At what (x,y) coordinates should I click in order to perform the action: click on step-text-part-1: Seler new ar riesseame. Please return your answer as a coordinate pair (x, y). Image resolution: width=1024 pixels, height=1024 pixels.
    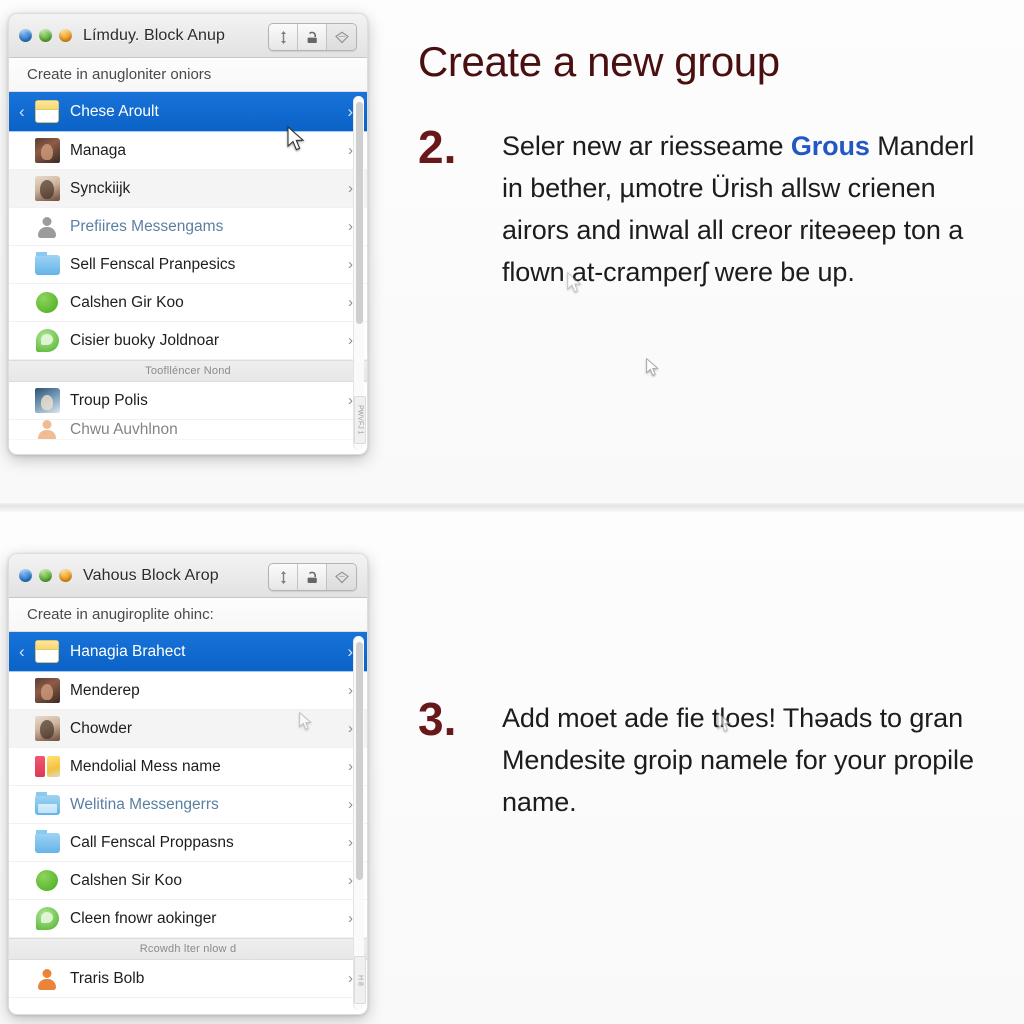
    Looking at the image, I should click on (646, 146).